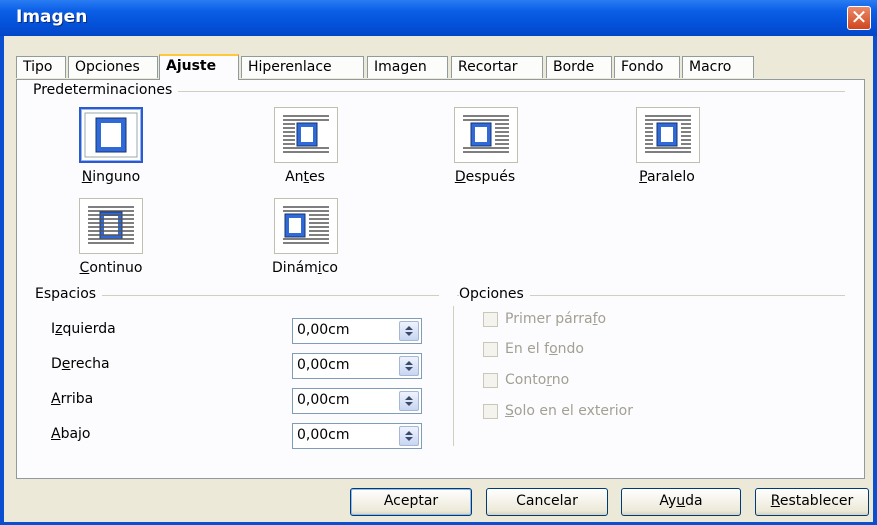 Image resolution: width=877 pixels, height=525 pixels. Describe the element at coordinates (497, 67) in the screenshot. I see `tab-recortar: Recortar` at that location.